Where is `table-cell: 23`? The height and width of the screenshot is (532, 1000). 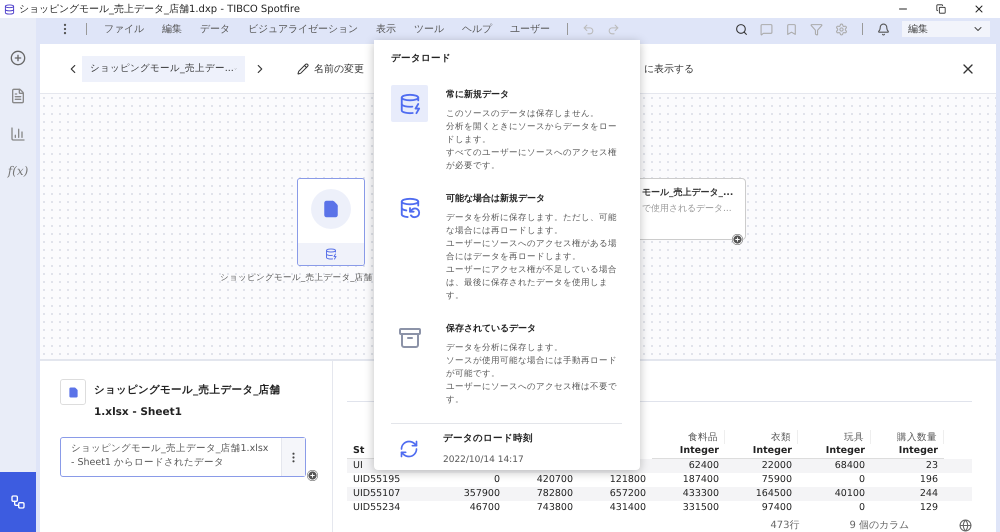
table-cell: 23 is located at coordinates (907, 466).